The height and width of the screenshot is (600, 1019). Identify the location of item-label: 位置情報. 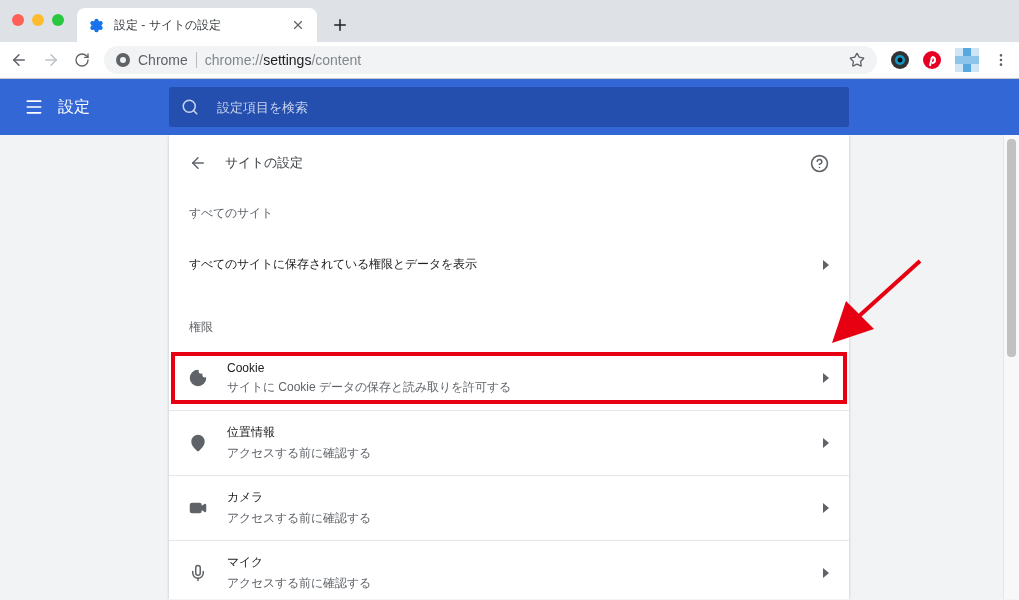
(251, 432).